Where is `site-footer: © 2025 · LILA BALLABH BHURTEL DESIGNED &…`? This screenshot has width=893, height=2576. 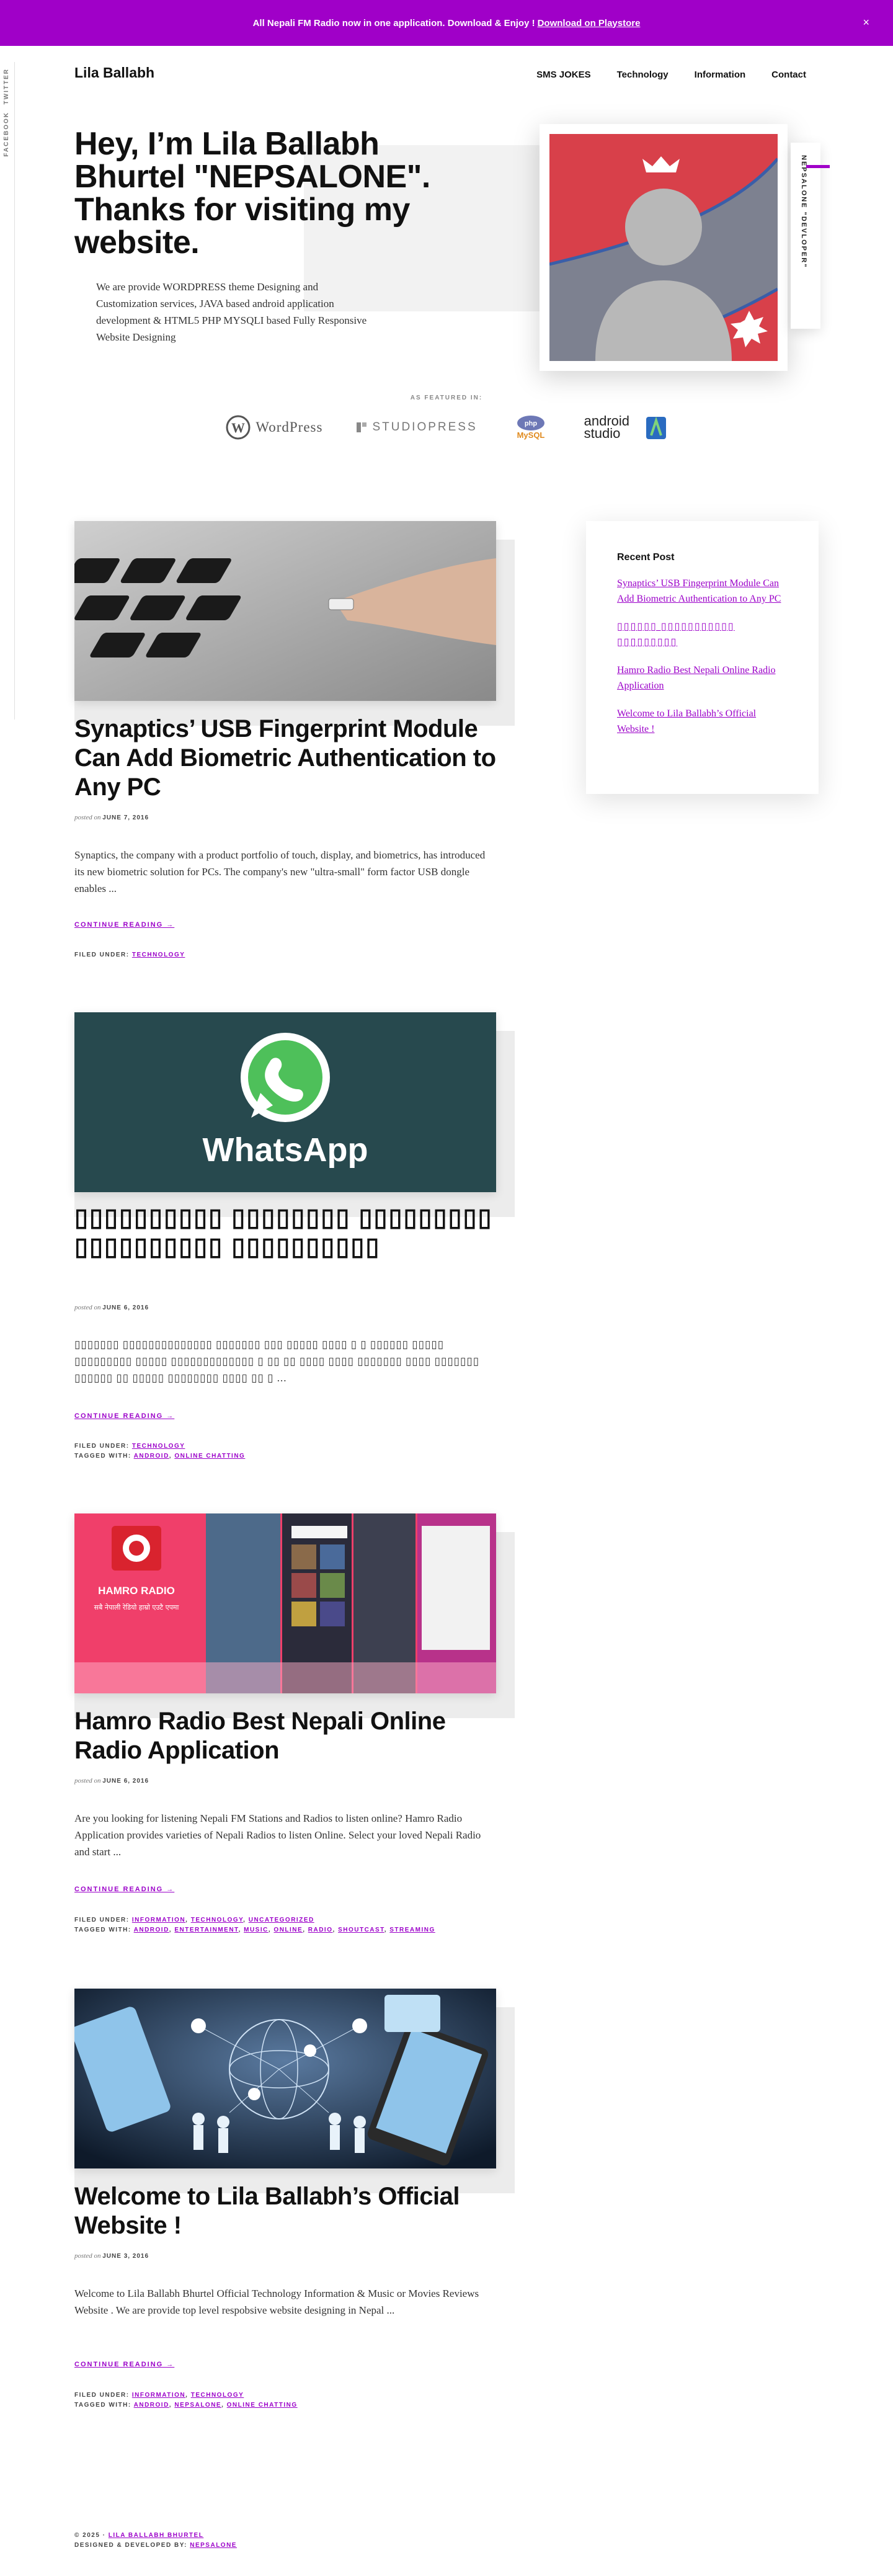
site-footer: © 2025 · LILA BALLABH BHURTEL DESIGNED &… is located at coordinates (155, 2541).